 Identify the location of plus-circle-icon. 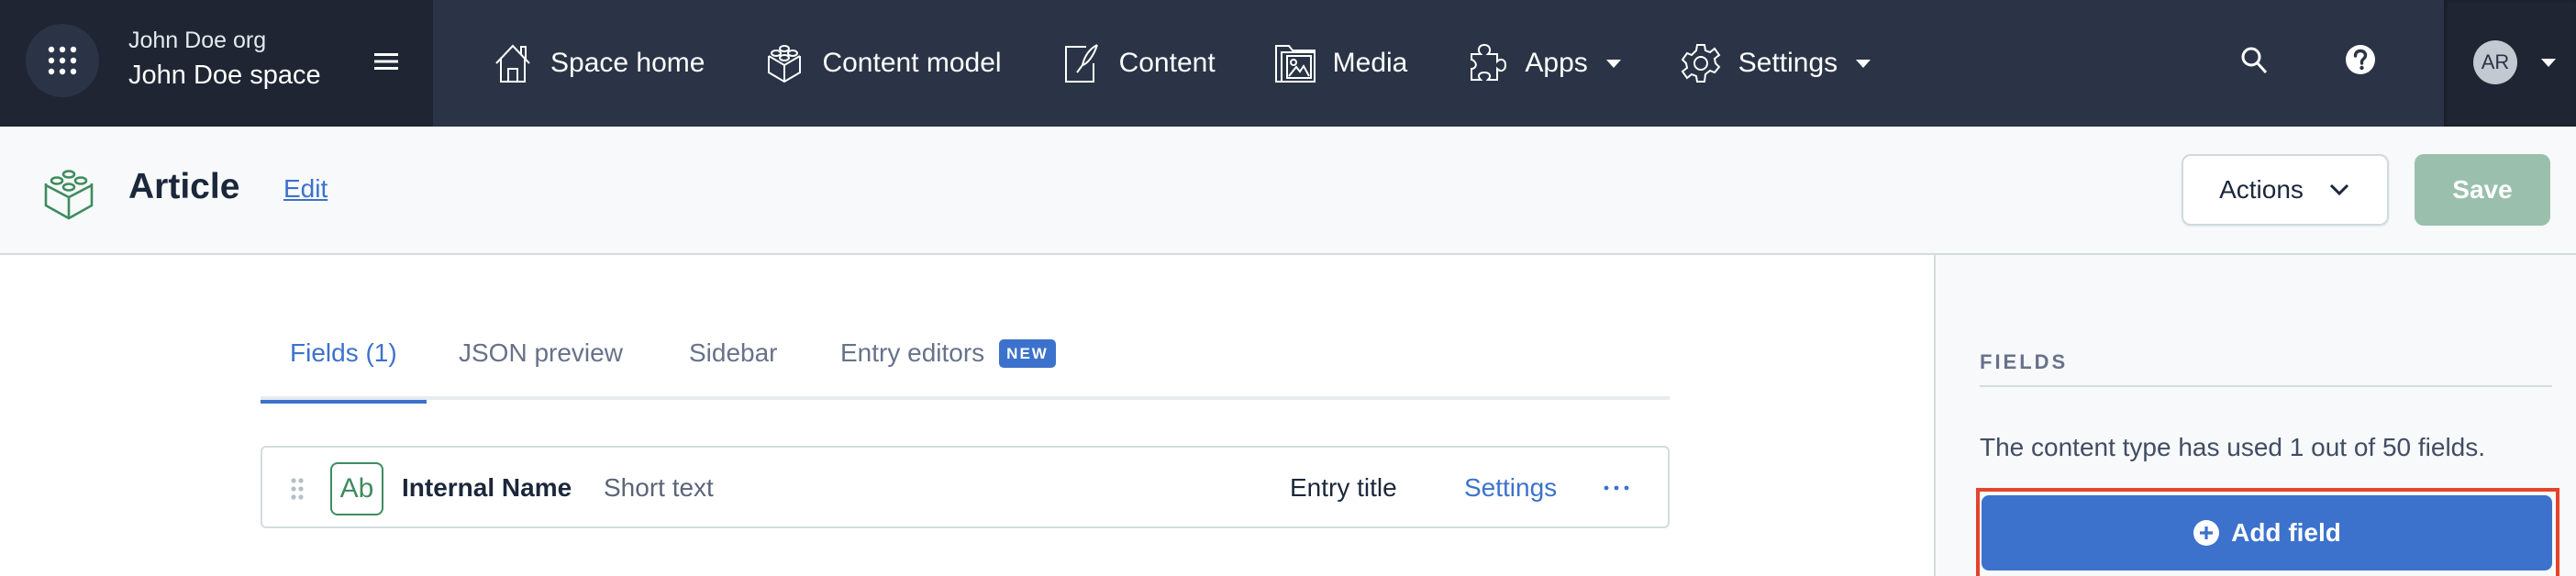
(2206, 533).